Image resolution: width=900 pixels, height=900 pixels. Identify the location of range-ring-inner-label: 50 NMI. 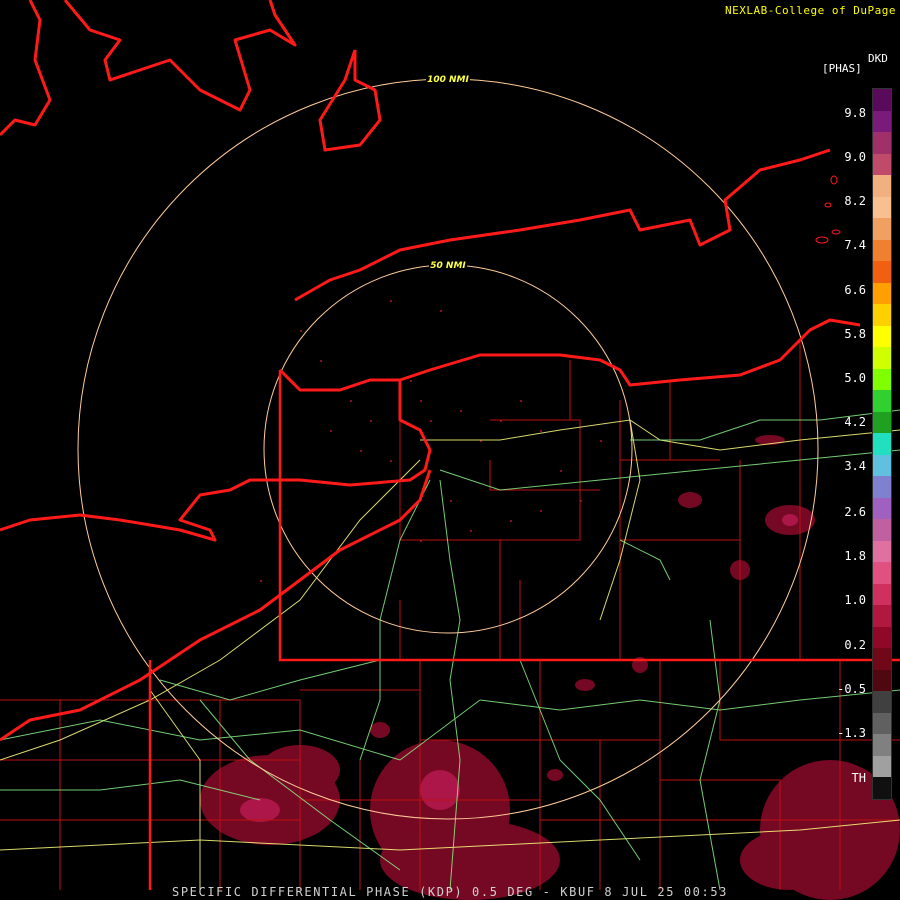
(448, 266).